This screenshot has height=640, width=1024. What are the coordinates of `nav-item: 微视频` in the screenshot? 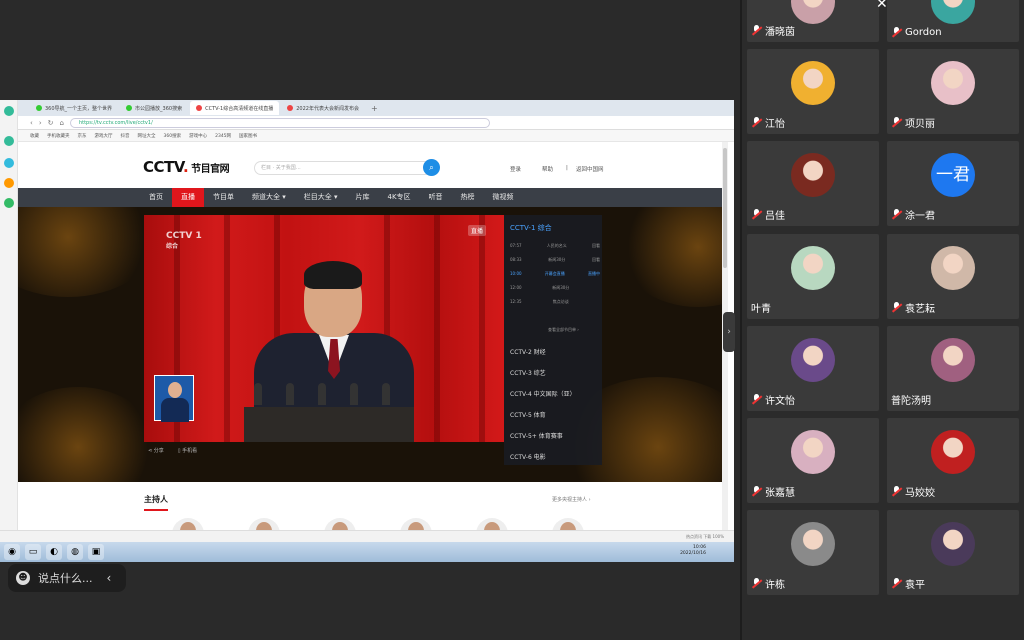 It's located at (503, 197).